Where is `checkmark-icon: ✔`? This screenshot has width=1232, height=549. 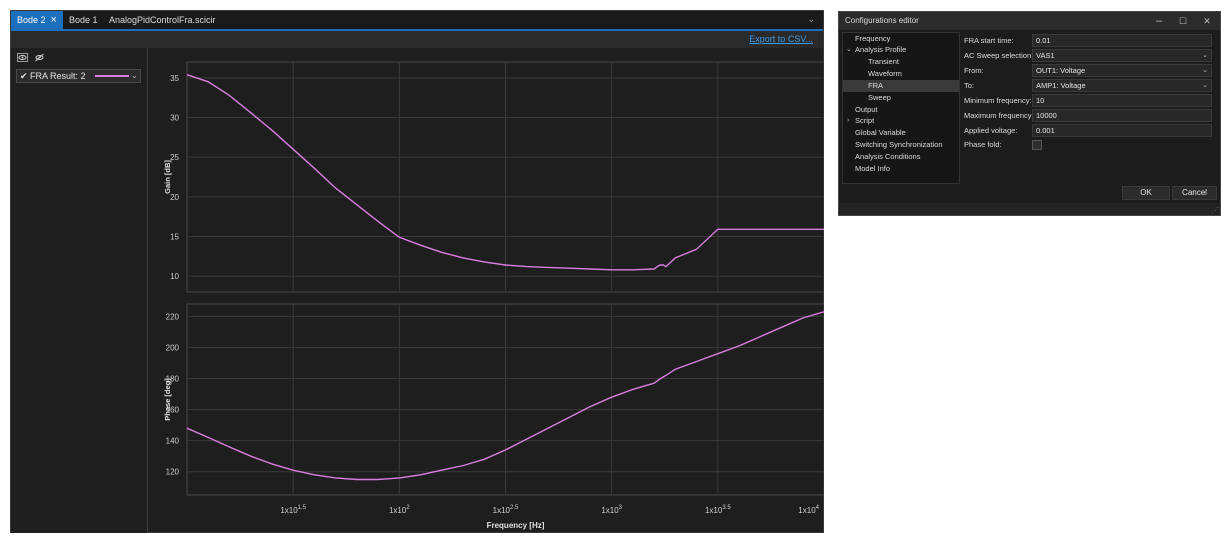 checkmark-icon: ✔ is located at coordinates (24, 76).